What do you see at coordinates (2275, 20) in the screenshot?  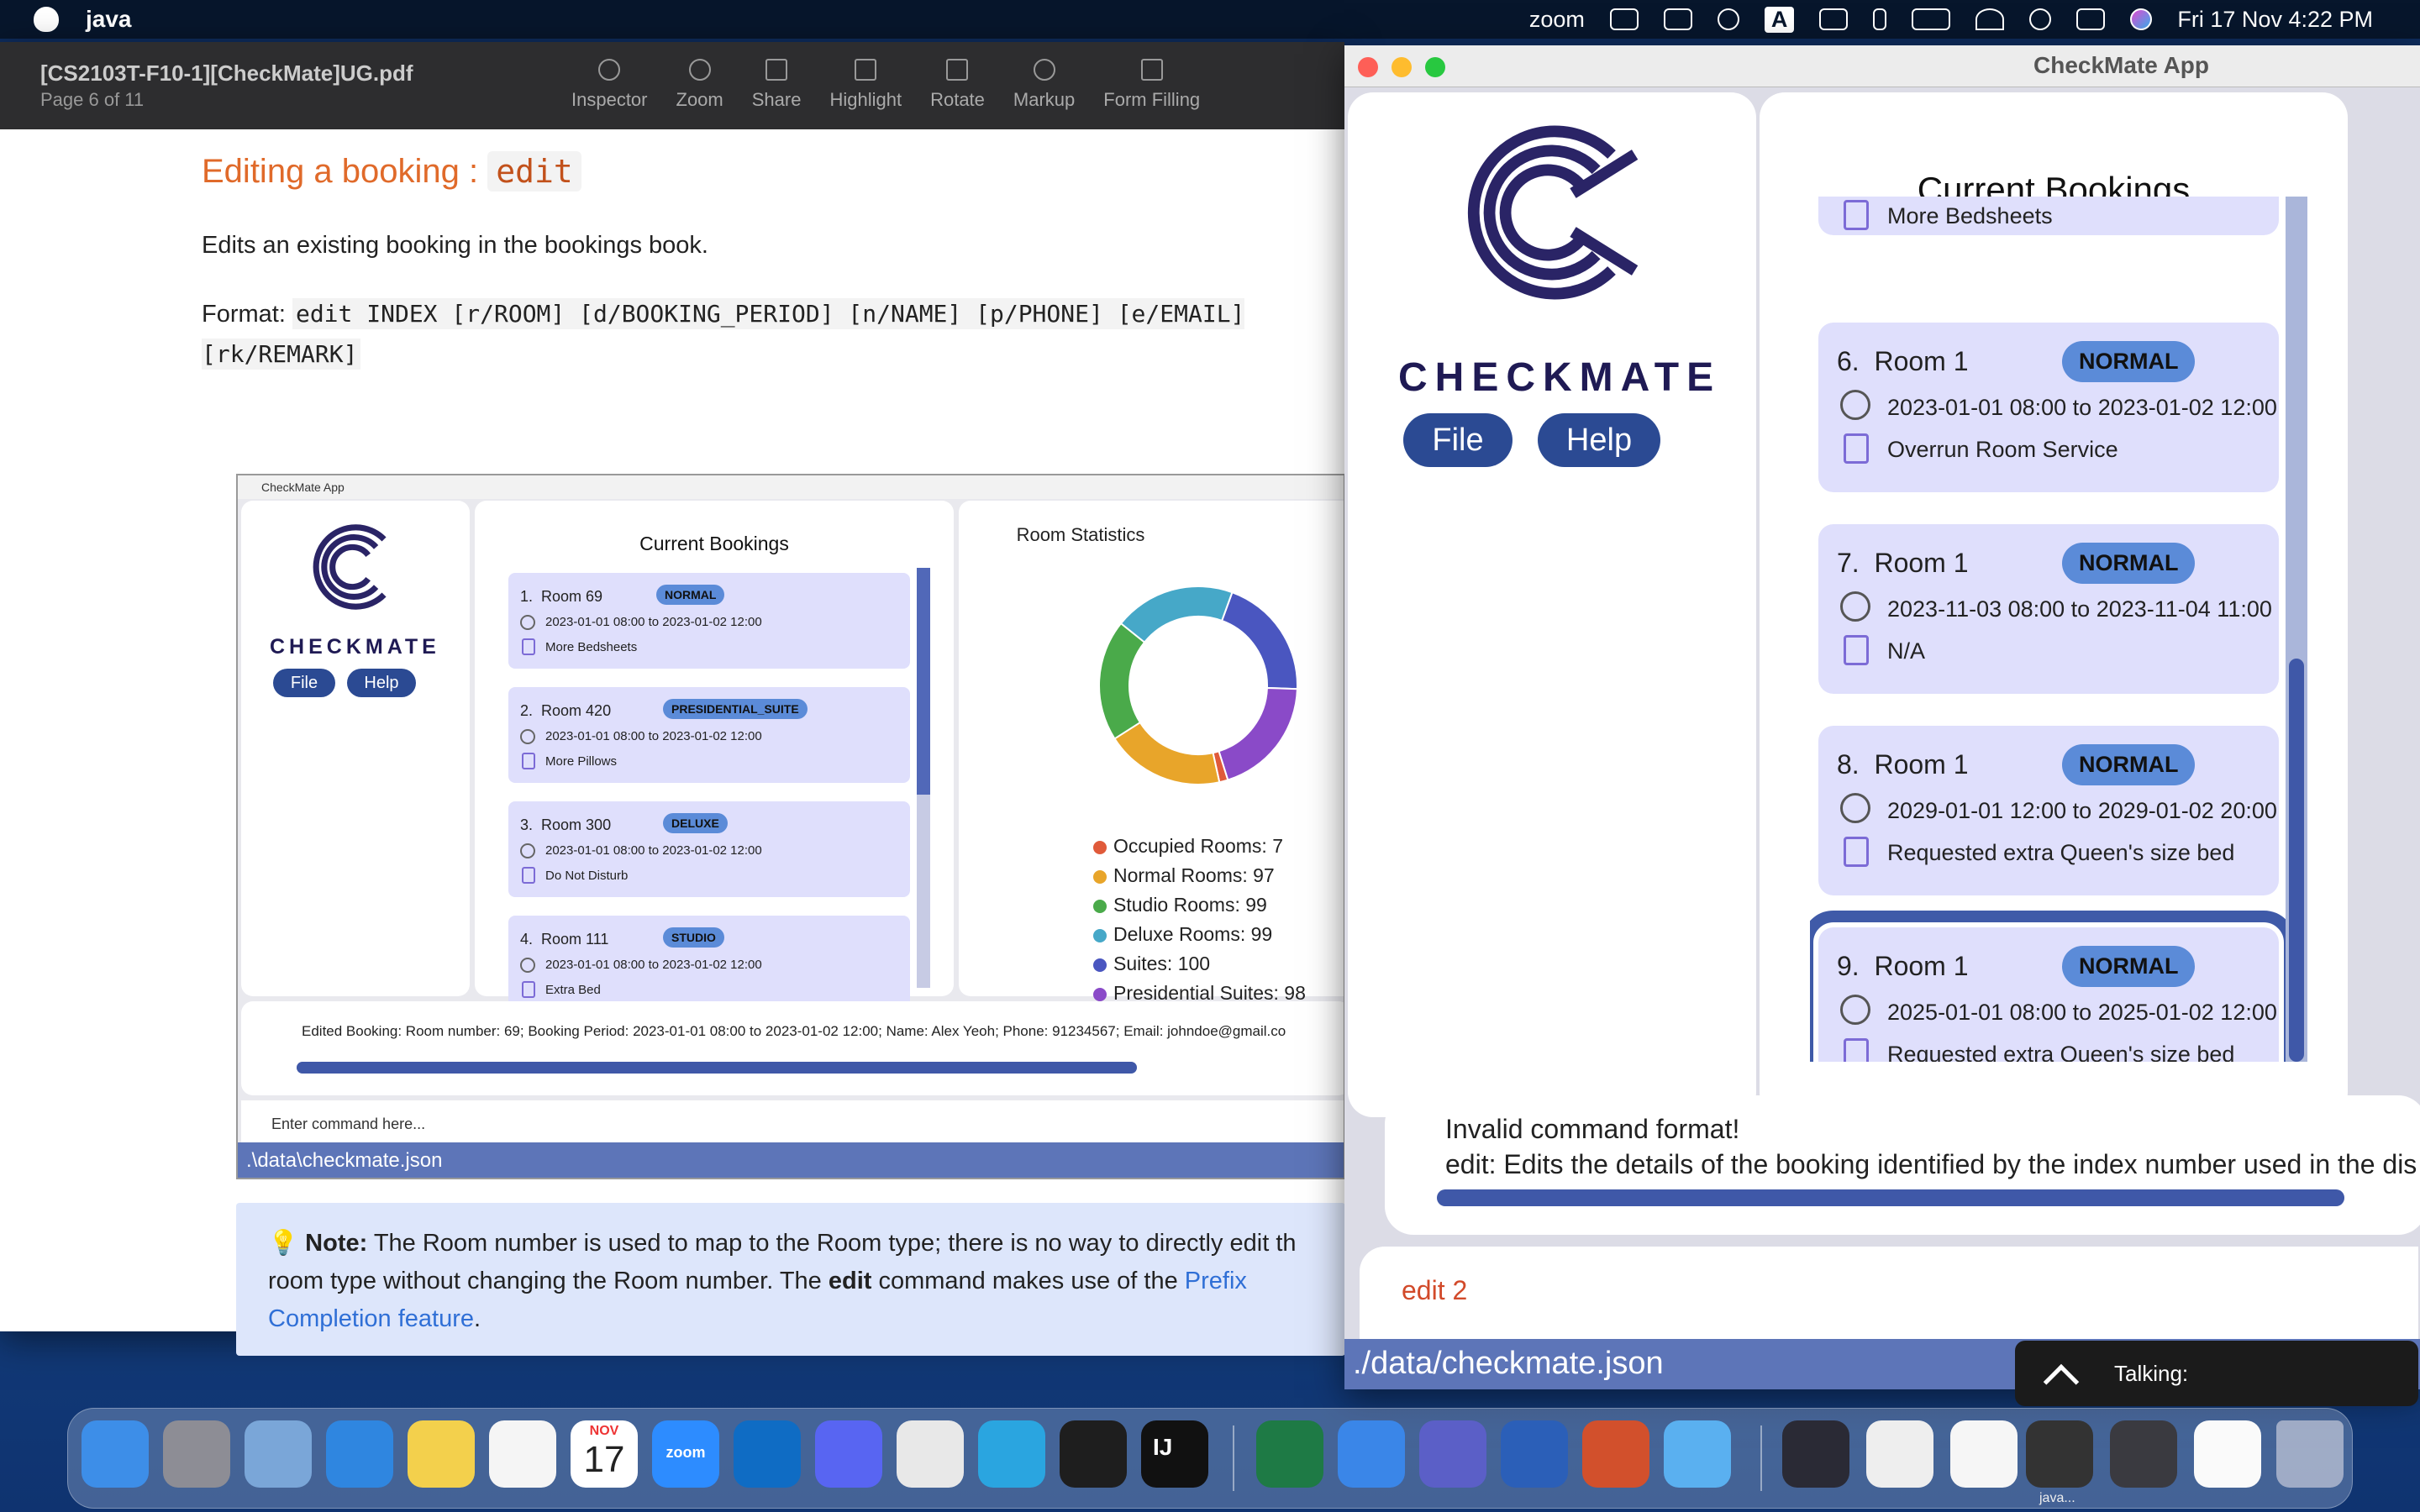 I see `datetime: Fri 17 Nov 4:22 PM` at bounding box center [2275, 20].